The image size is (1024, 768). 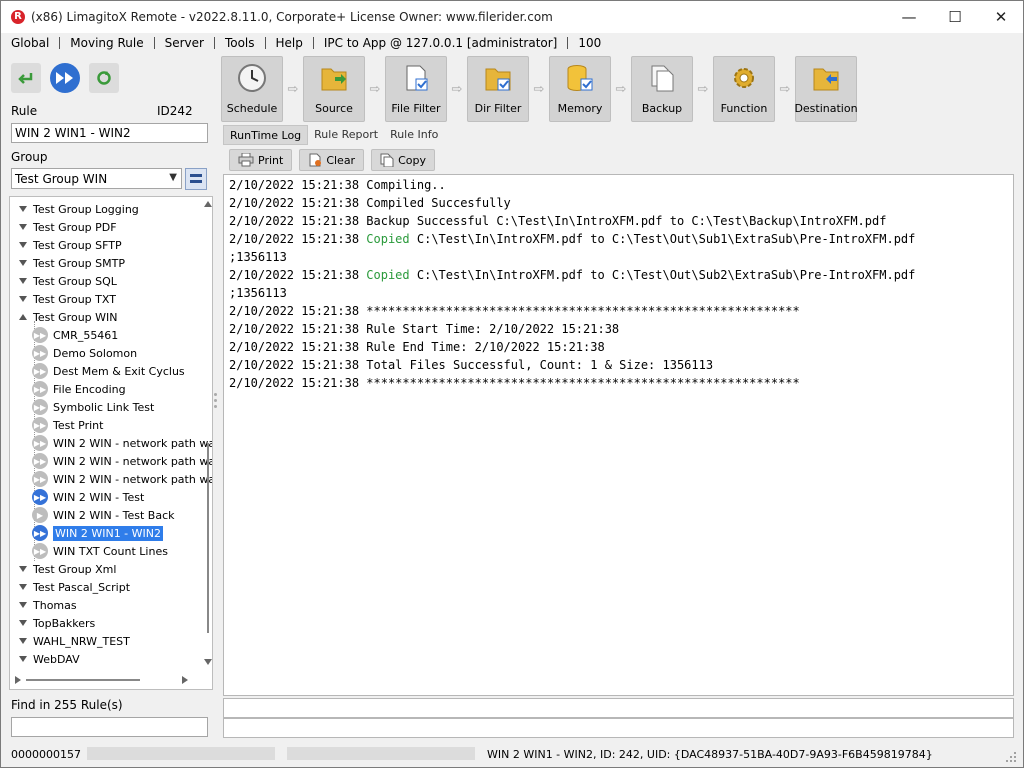 I want to click on documents-copy-icon, so click(x=662, y=78).